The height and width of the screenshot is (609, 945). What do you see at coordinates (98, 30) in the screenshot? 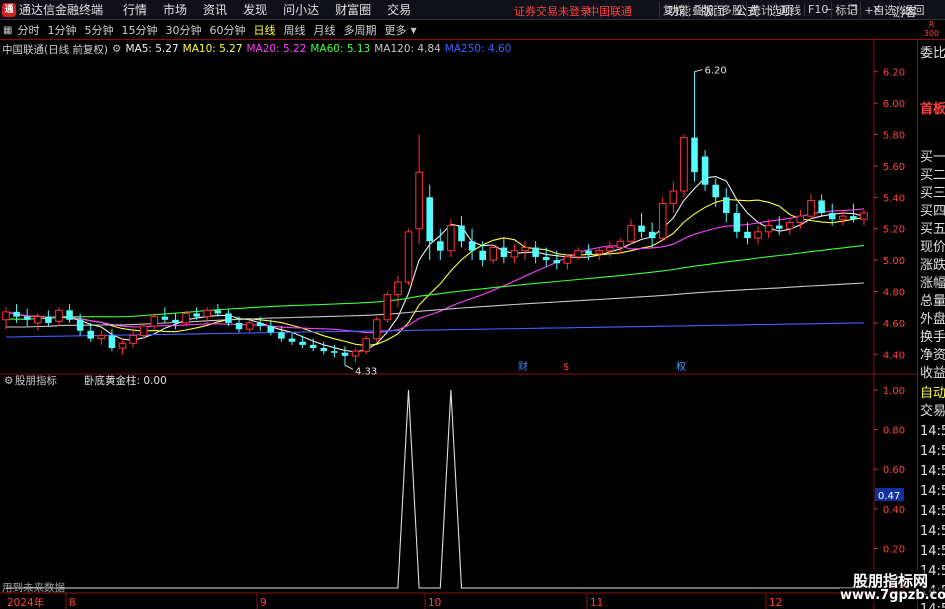
I see `tab-5min: 5分钟` at bounding box center [98, 30].